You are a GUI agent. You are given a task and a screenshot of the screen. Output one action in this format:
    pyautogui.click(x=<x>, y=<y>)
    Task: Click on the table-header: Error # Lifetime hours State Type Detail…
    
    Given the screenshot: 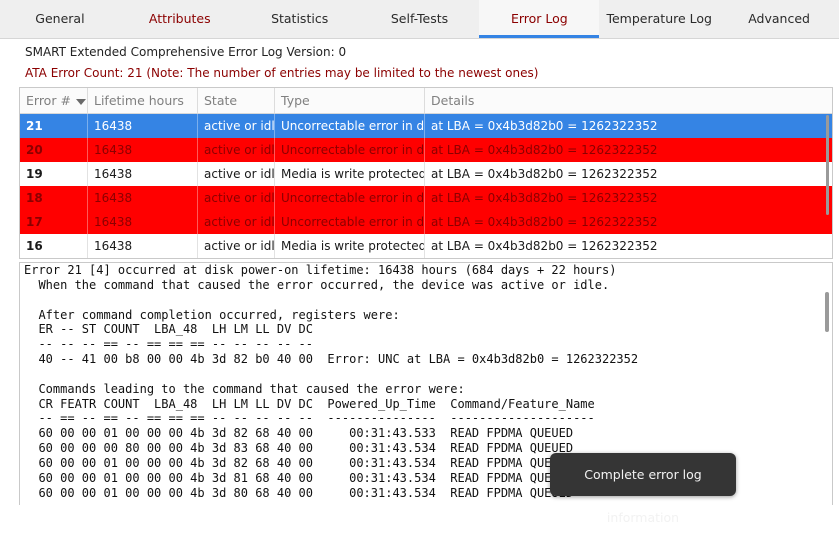 What is the action you would take?
    pyautogui.click(x=426, y=101)
    